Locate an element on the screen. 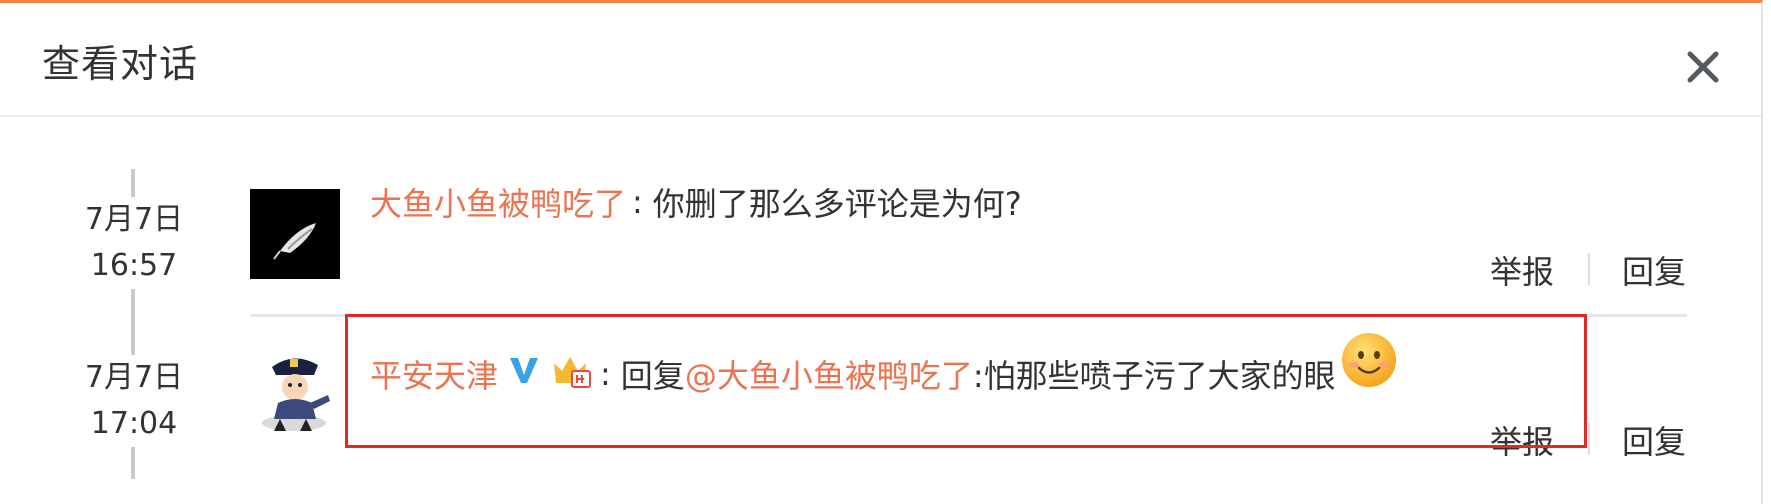  close-button is located at coordinates (1703, 67).